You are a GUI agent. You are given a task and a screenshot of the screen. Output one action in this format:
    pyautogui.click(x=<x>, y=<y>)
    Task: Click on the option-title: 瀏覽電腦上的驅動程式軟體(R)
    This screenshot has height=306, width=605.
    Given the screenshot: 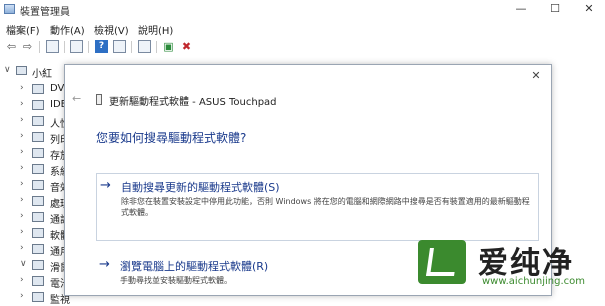 What is the action you would take?
    pyautogui.click(x=194, y=266)
    